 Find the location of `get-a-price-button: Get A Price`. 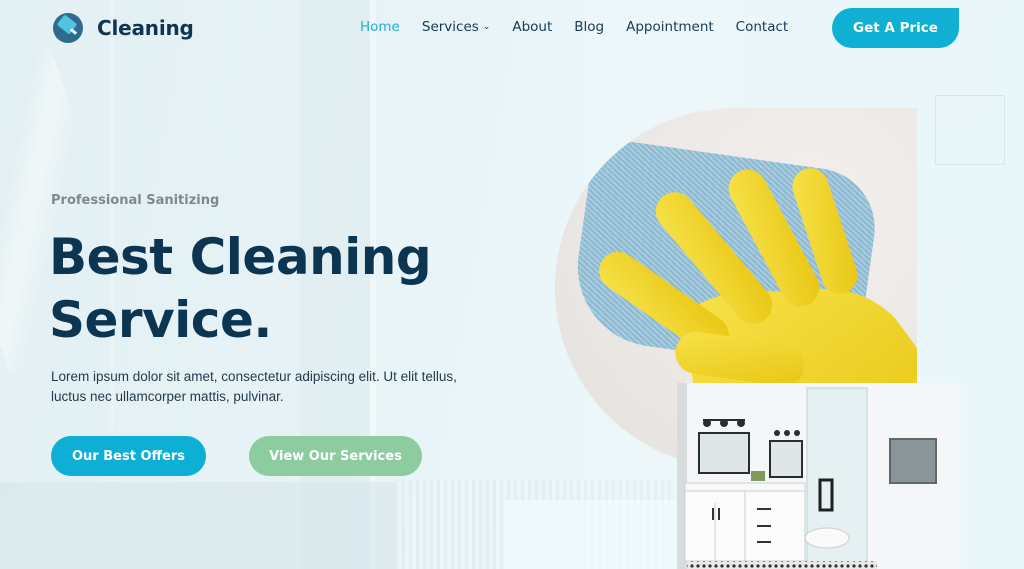

get-a-price-button: Get A Price is located at coordinates (895, 28).